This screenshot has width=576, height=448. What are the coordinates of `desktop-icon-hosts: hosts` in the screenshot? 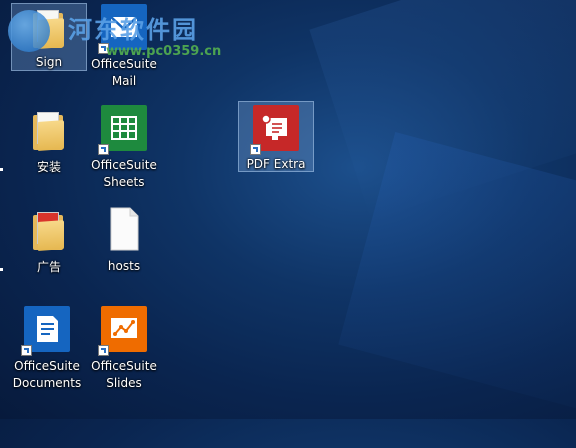 It's located at (124, 240).